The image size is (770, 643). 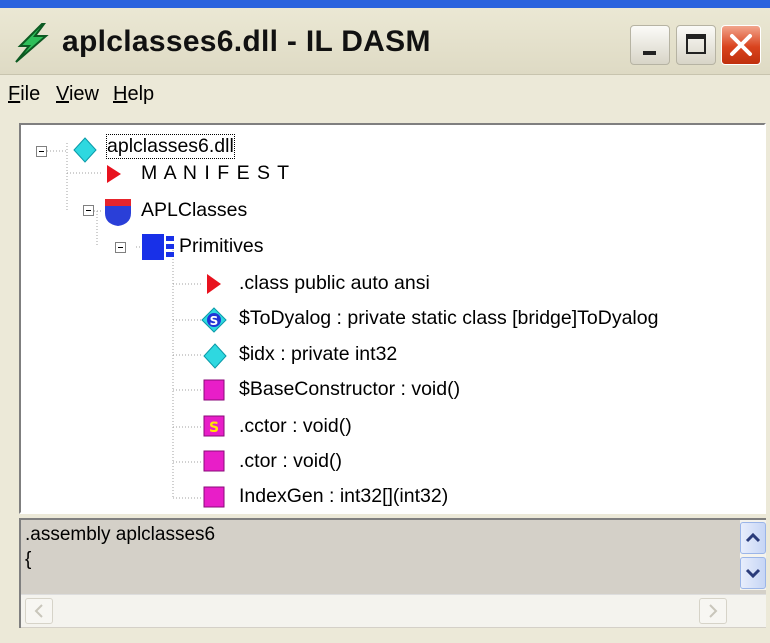 I want to click on menu-view-mnemonic: V, so click(x=62, y=94).